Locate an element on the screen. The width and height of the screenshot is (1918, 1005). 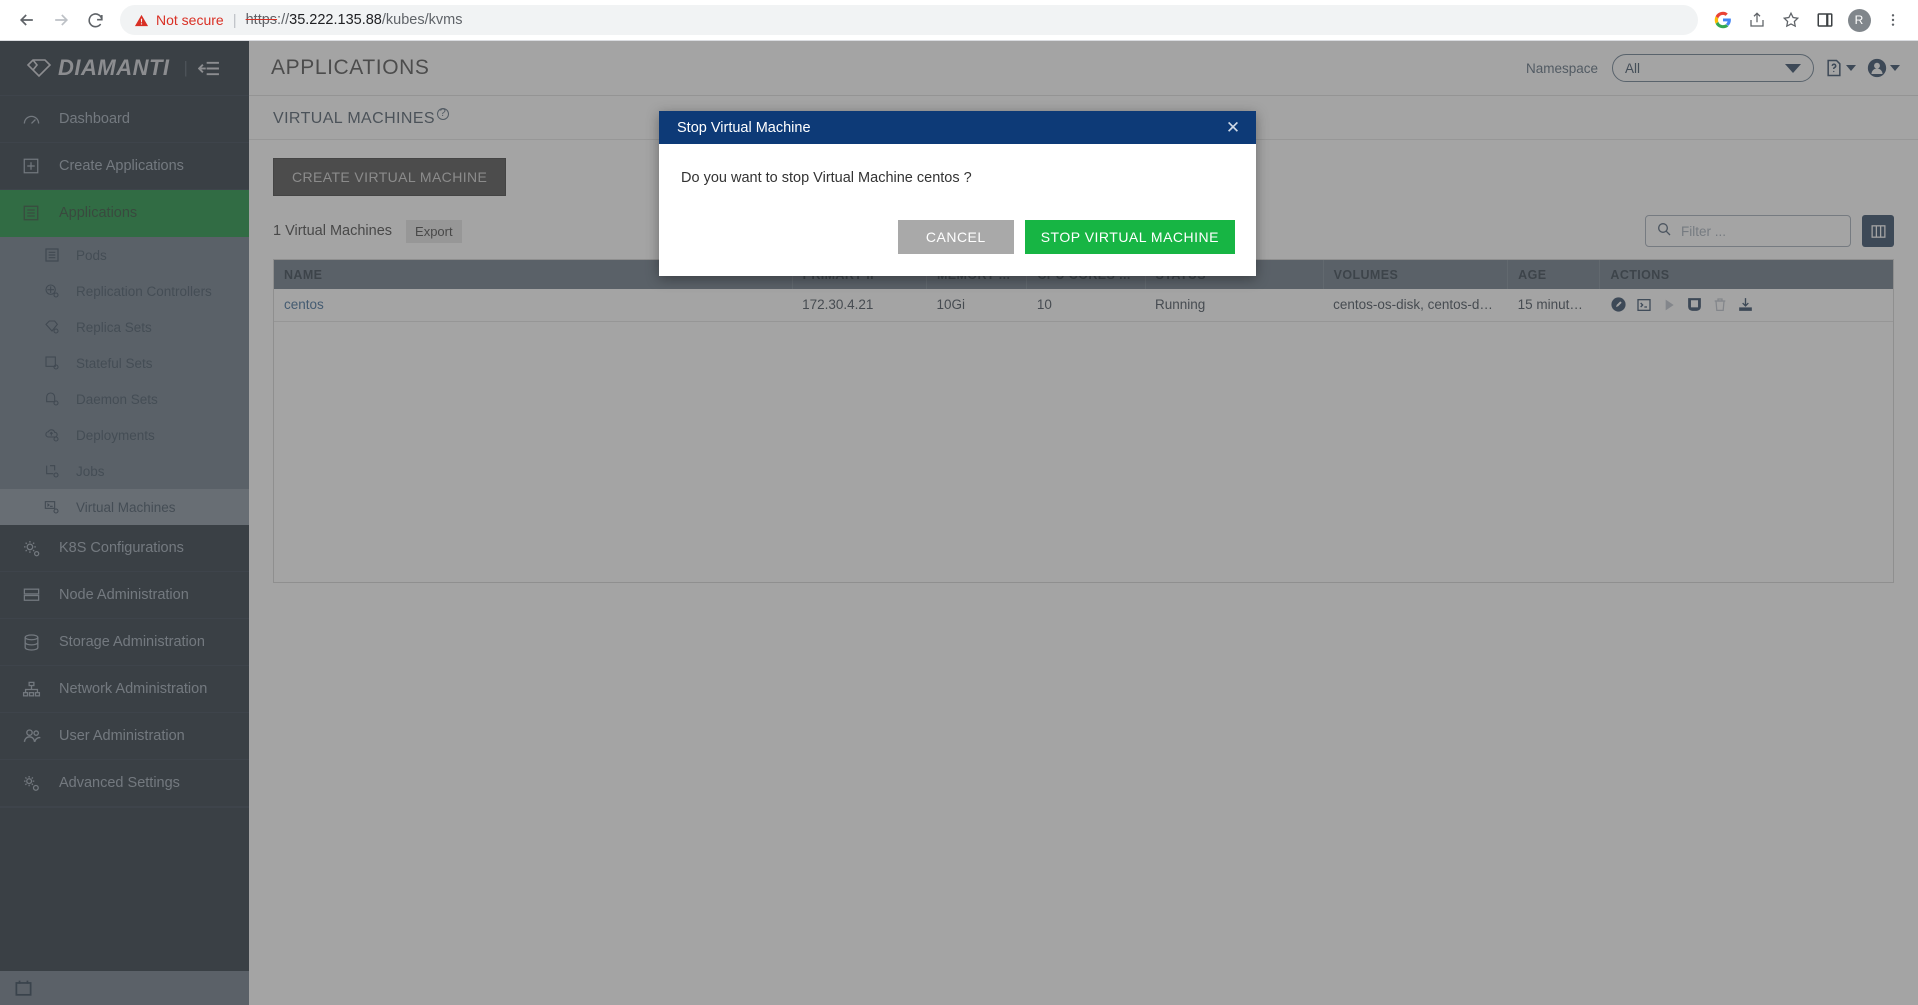
dialog-title: Stop Virtual Machine is located at coordinates (744, 127).